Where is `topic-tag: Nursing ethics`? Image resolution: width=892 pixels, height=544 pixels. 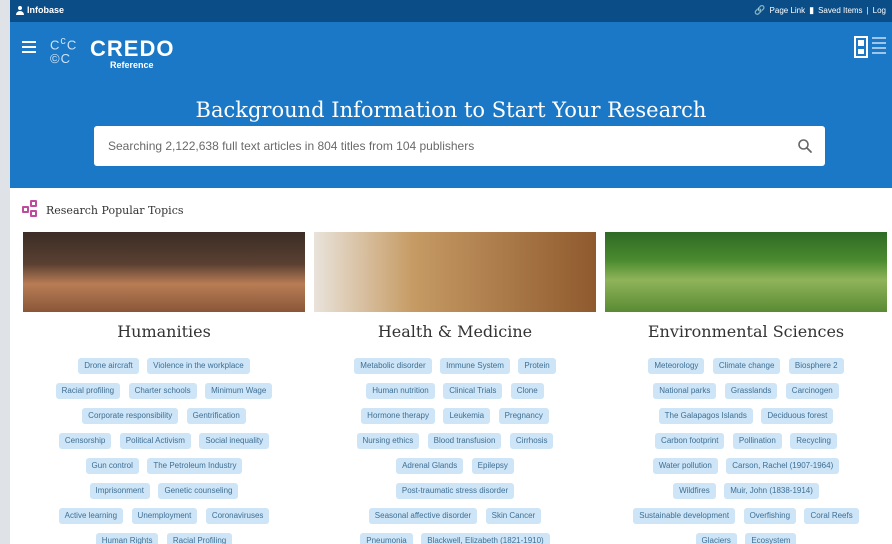 topic-tag: Nursing ethics is located at coordinates (388, 441).